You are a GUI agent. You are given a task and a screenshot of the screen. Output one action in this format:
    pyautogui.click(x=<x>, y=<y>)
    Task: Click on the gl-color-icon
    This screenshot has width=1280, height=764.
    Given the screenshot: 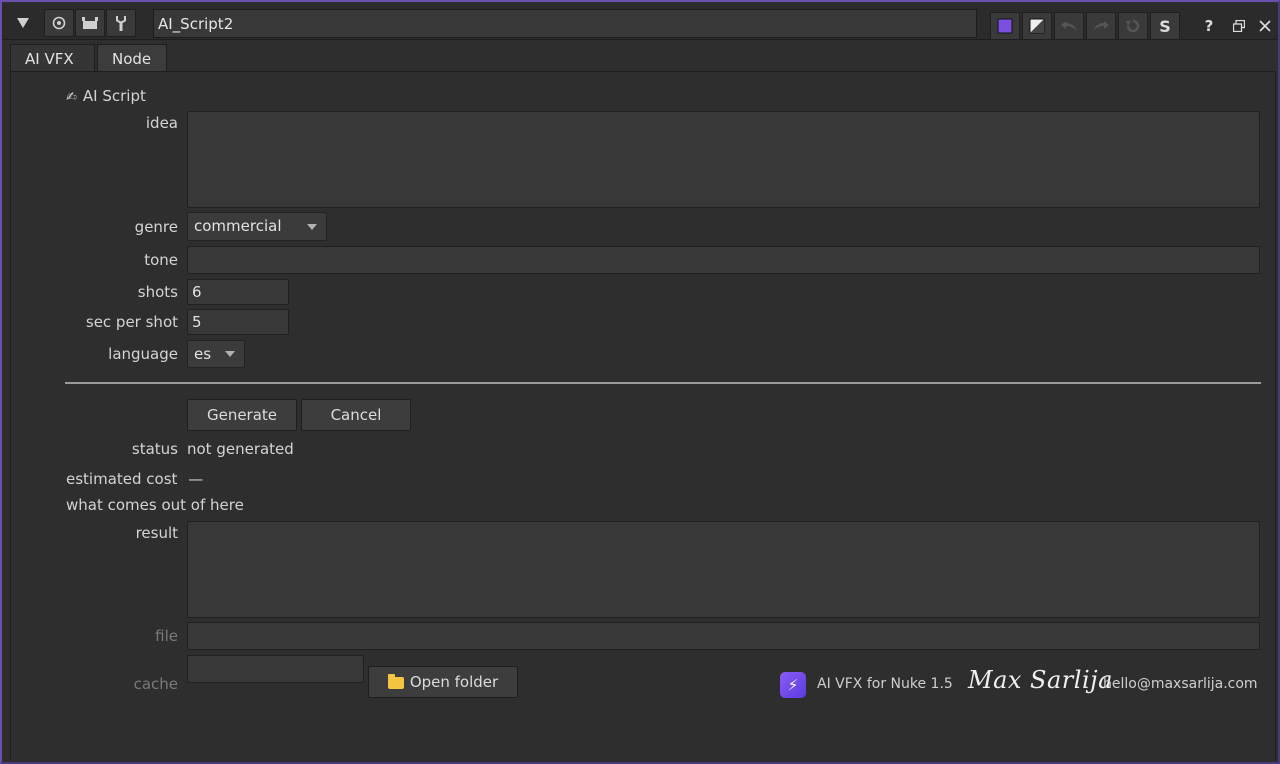 What is the action you would take?
    pyautogui.click(x=1037, y=26)
    